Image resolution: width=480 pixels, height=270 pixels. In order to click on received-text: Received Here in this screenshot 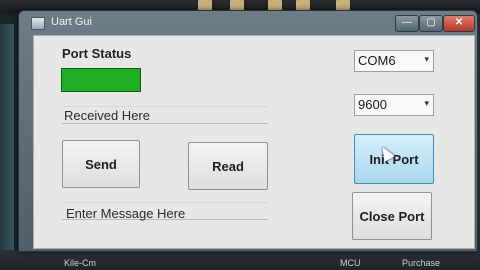, I will do `click(107, 115)`.